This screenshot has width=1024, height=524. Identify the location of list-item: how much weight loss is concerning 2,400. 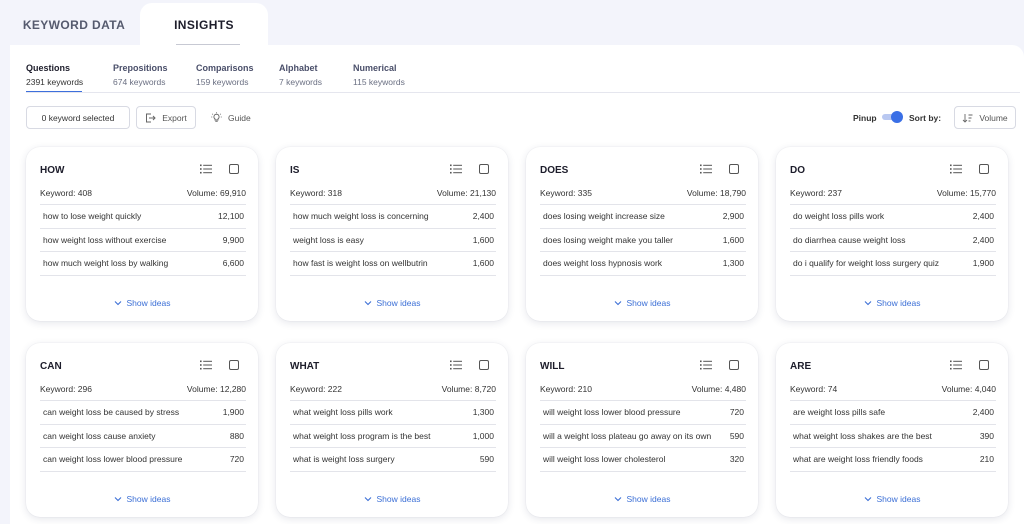
(393, 217).